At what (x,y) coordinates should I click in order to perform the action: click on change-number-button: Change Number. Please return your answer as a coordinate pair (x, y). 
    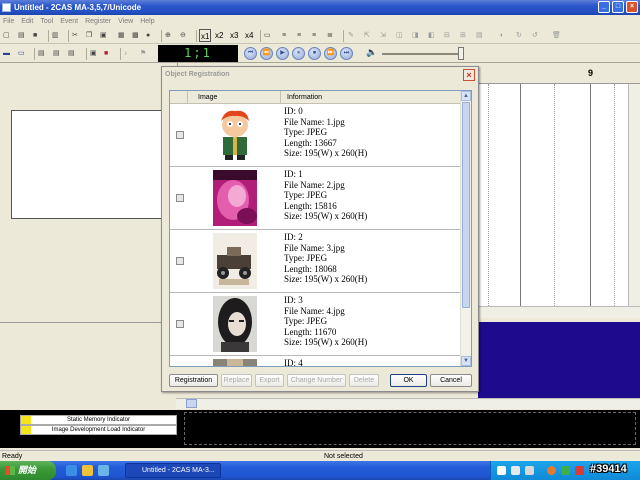
    Looking at the image, I should click on (316, 380).